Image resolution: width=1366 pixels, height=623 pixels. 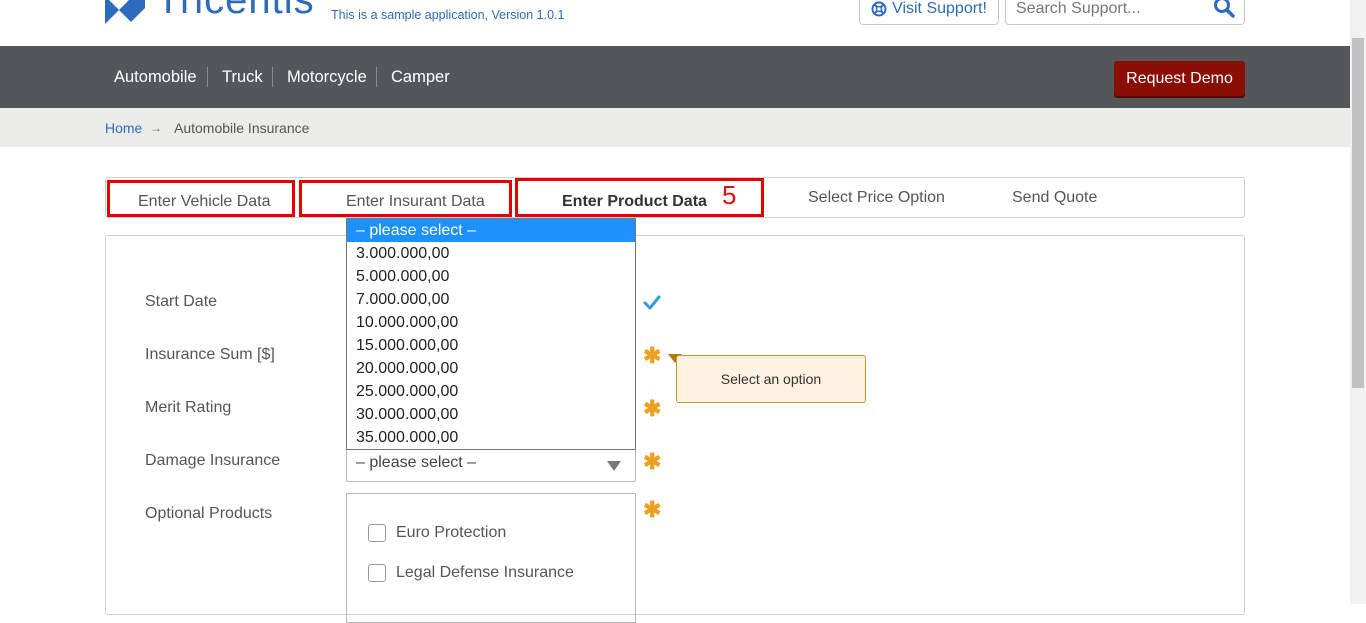 What do you see at coordinates (771, 379) in the screenshot?
I see `validation-tooltip: Select an option` at bounding box center [771, 379].